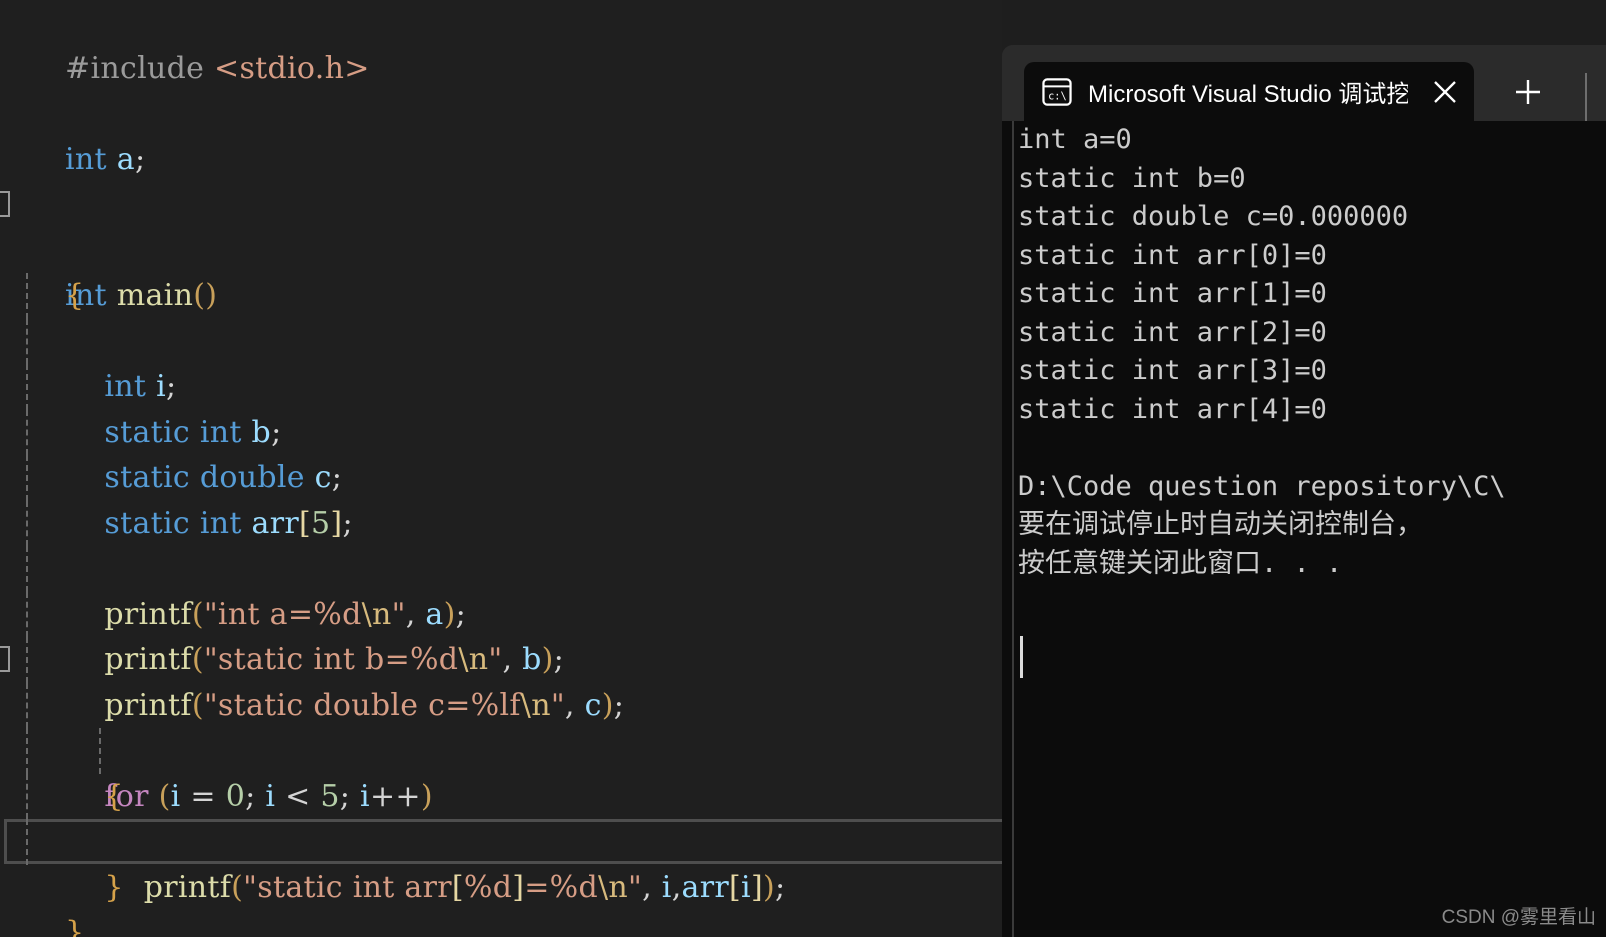  What do you see at coordinates (1213, 216) in the screenshot?
I see `console-output-line: static double c=0.000000` at bounding box center [1213, 216].